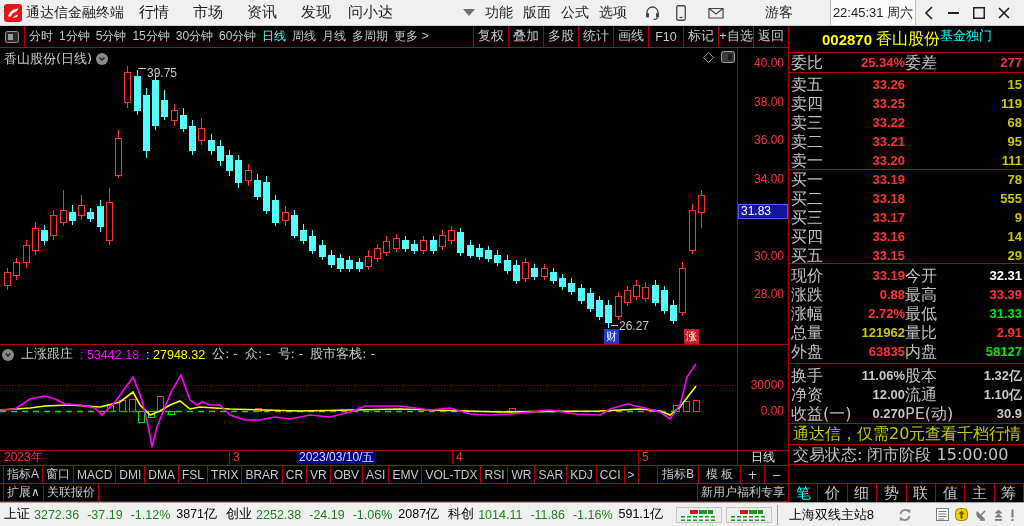 The height and width of the screenshot is (526, 1024). I want to click on ask-price: 33.20, so click(888, 161).